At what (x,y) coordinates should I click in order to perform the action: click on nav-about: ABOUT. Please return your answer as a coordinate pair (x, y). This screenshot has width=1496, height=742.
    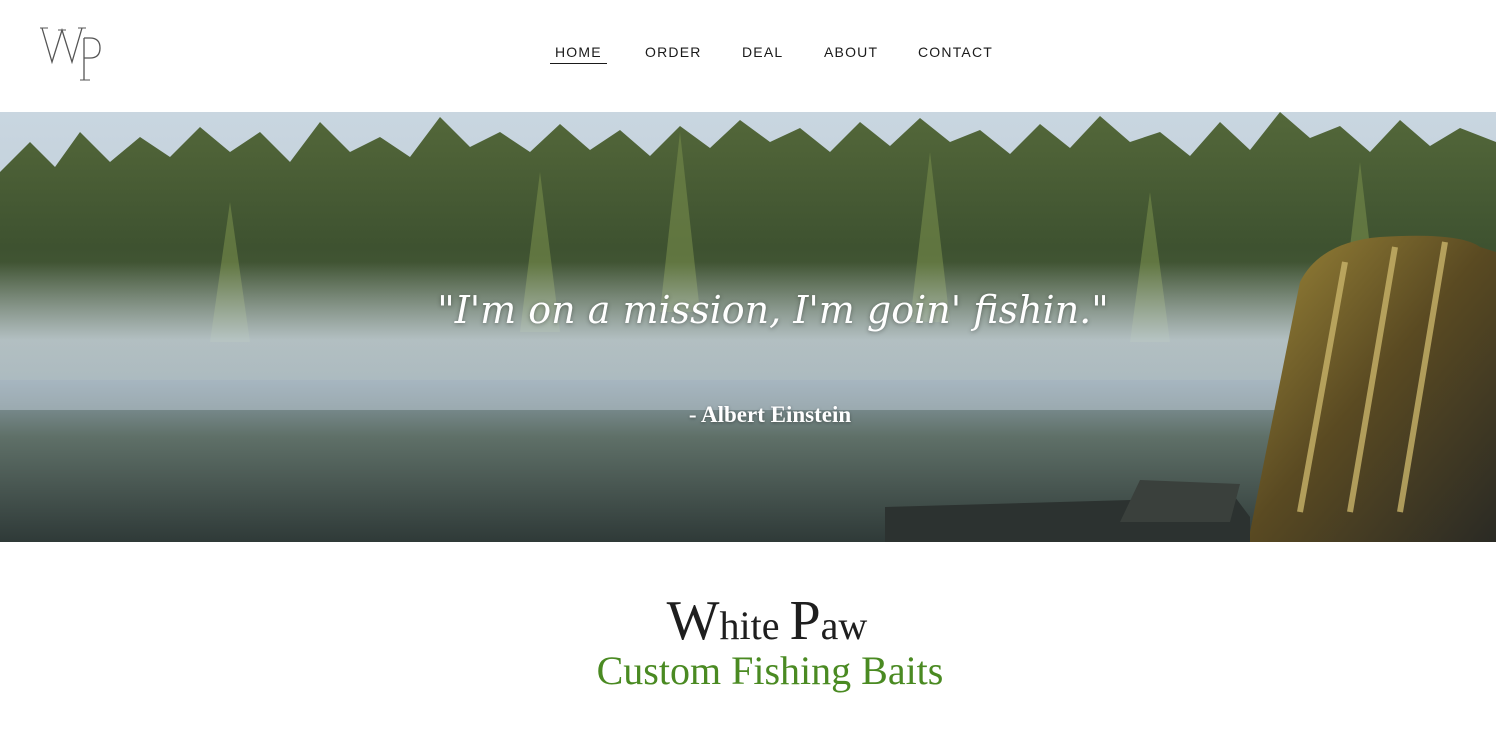
    Looking at the image, I should click on (851, 53).